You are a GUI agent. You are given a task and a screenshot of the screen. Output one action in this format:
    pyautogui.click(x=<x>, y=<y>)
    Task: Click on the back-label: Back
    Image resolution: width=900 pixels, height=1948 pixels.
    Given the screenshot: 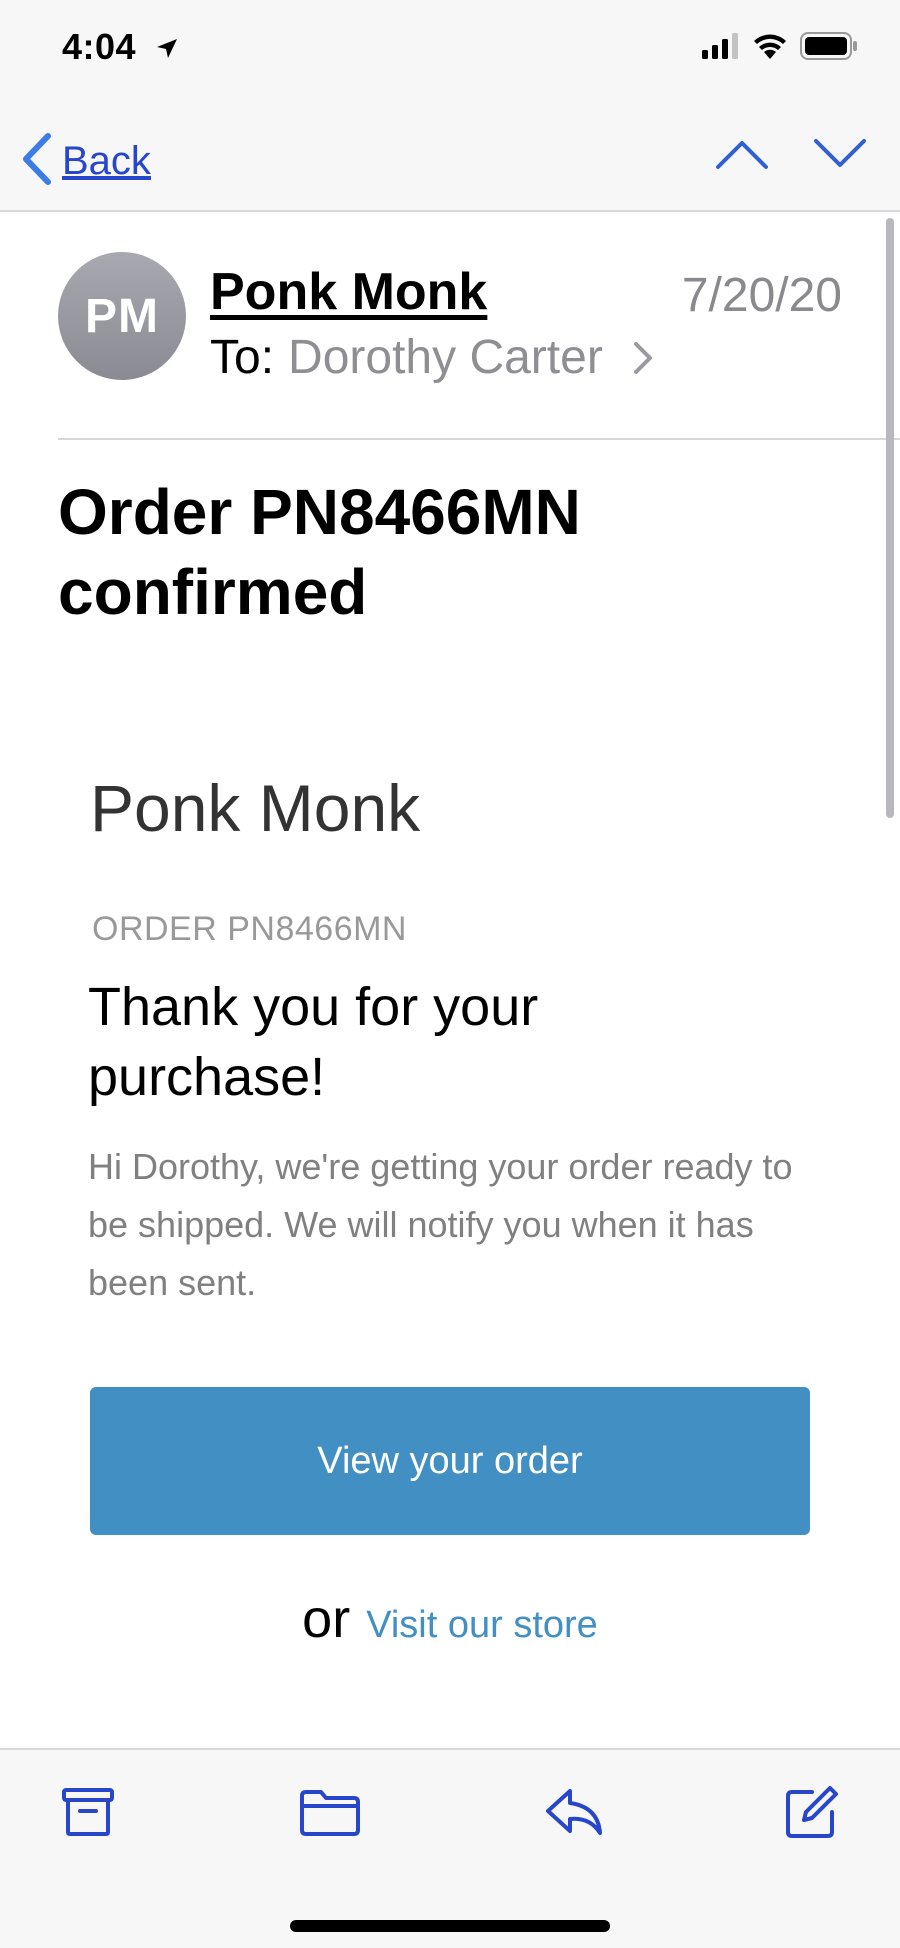 What is the action you would take?
    pyautogui.click(x=106, y=161)
    